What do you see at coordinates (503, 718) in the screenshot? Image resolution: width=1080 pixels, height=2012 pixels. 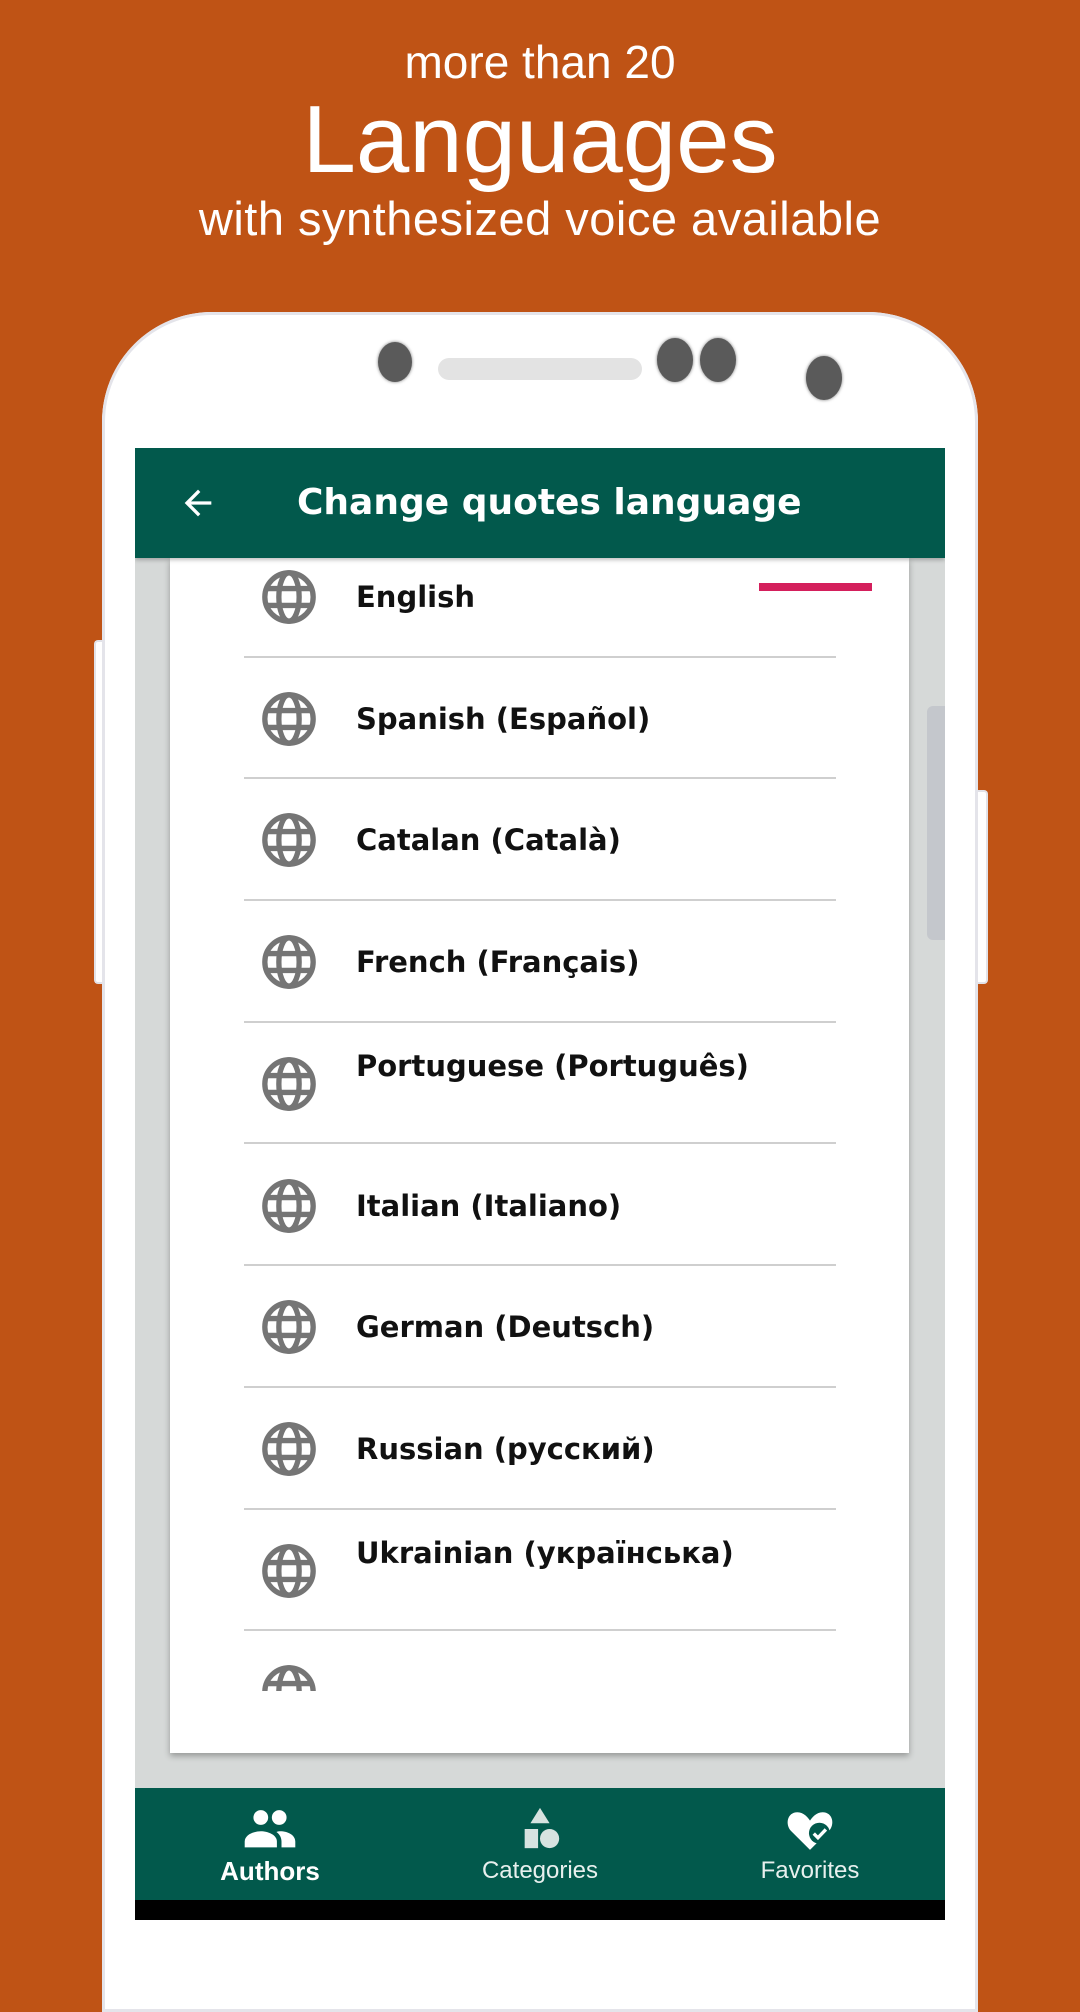 I see `language-label: Spanish (Español)` at bounding box center [503, 718].